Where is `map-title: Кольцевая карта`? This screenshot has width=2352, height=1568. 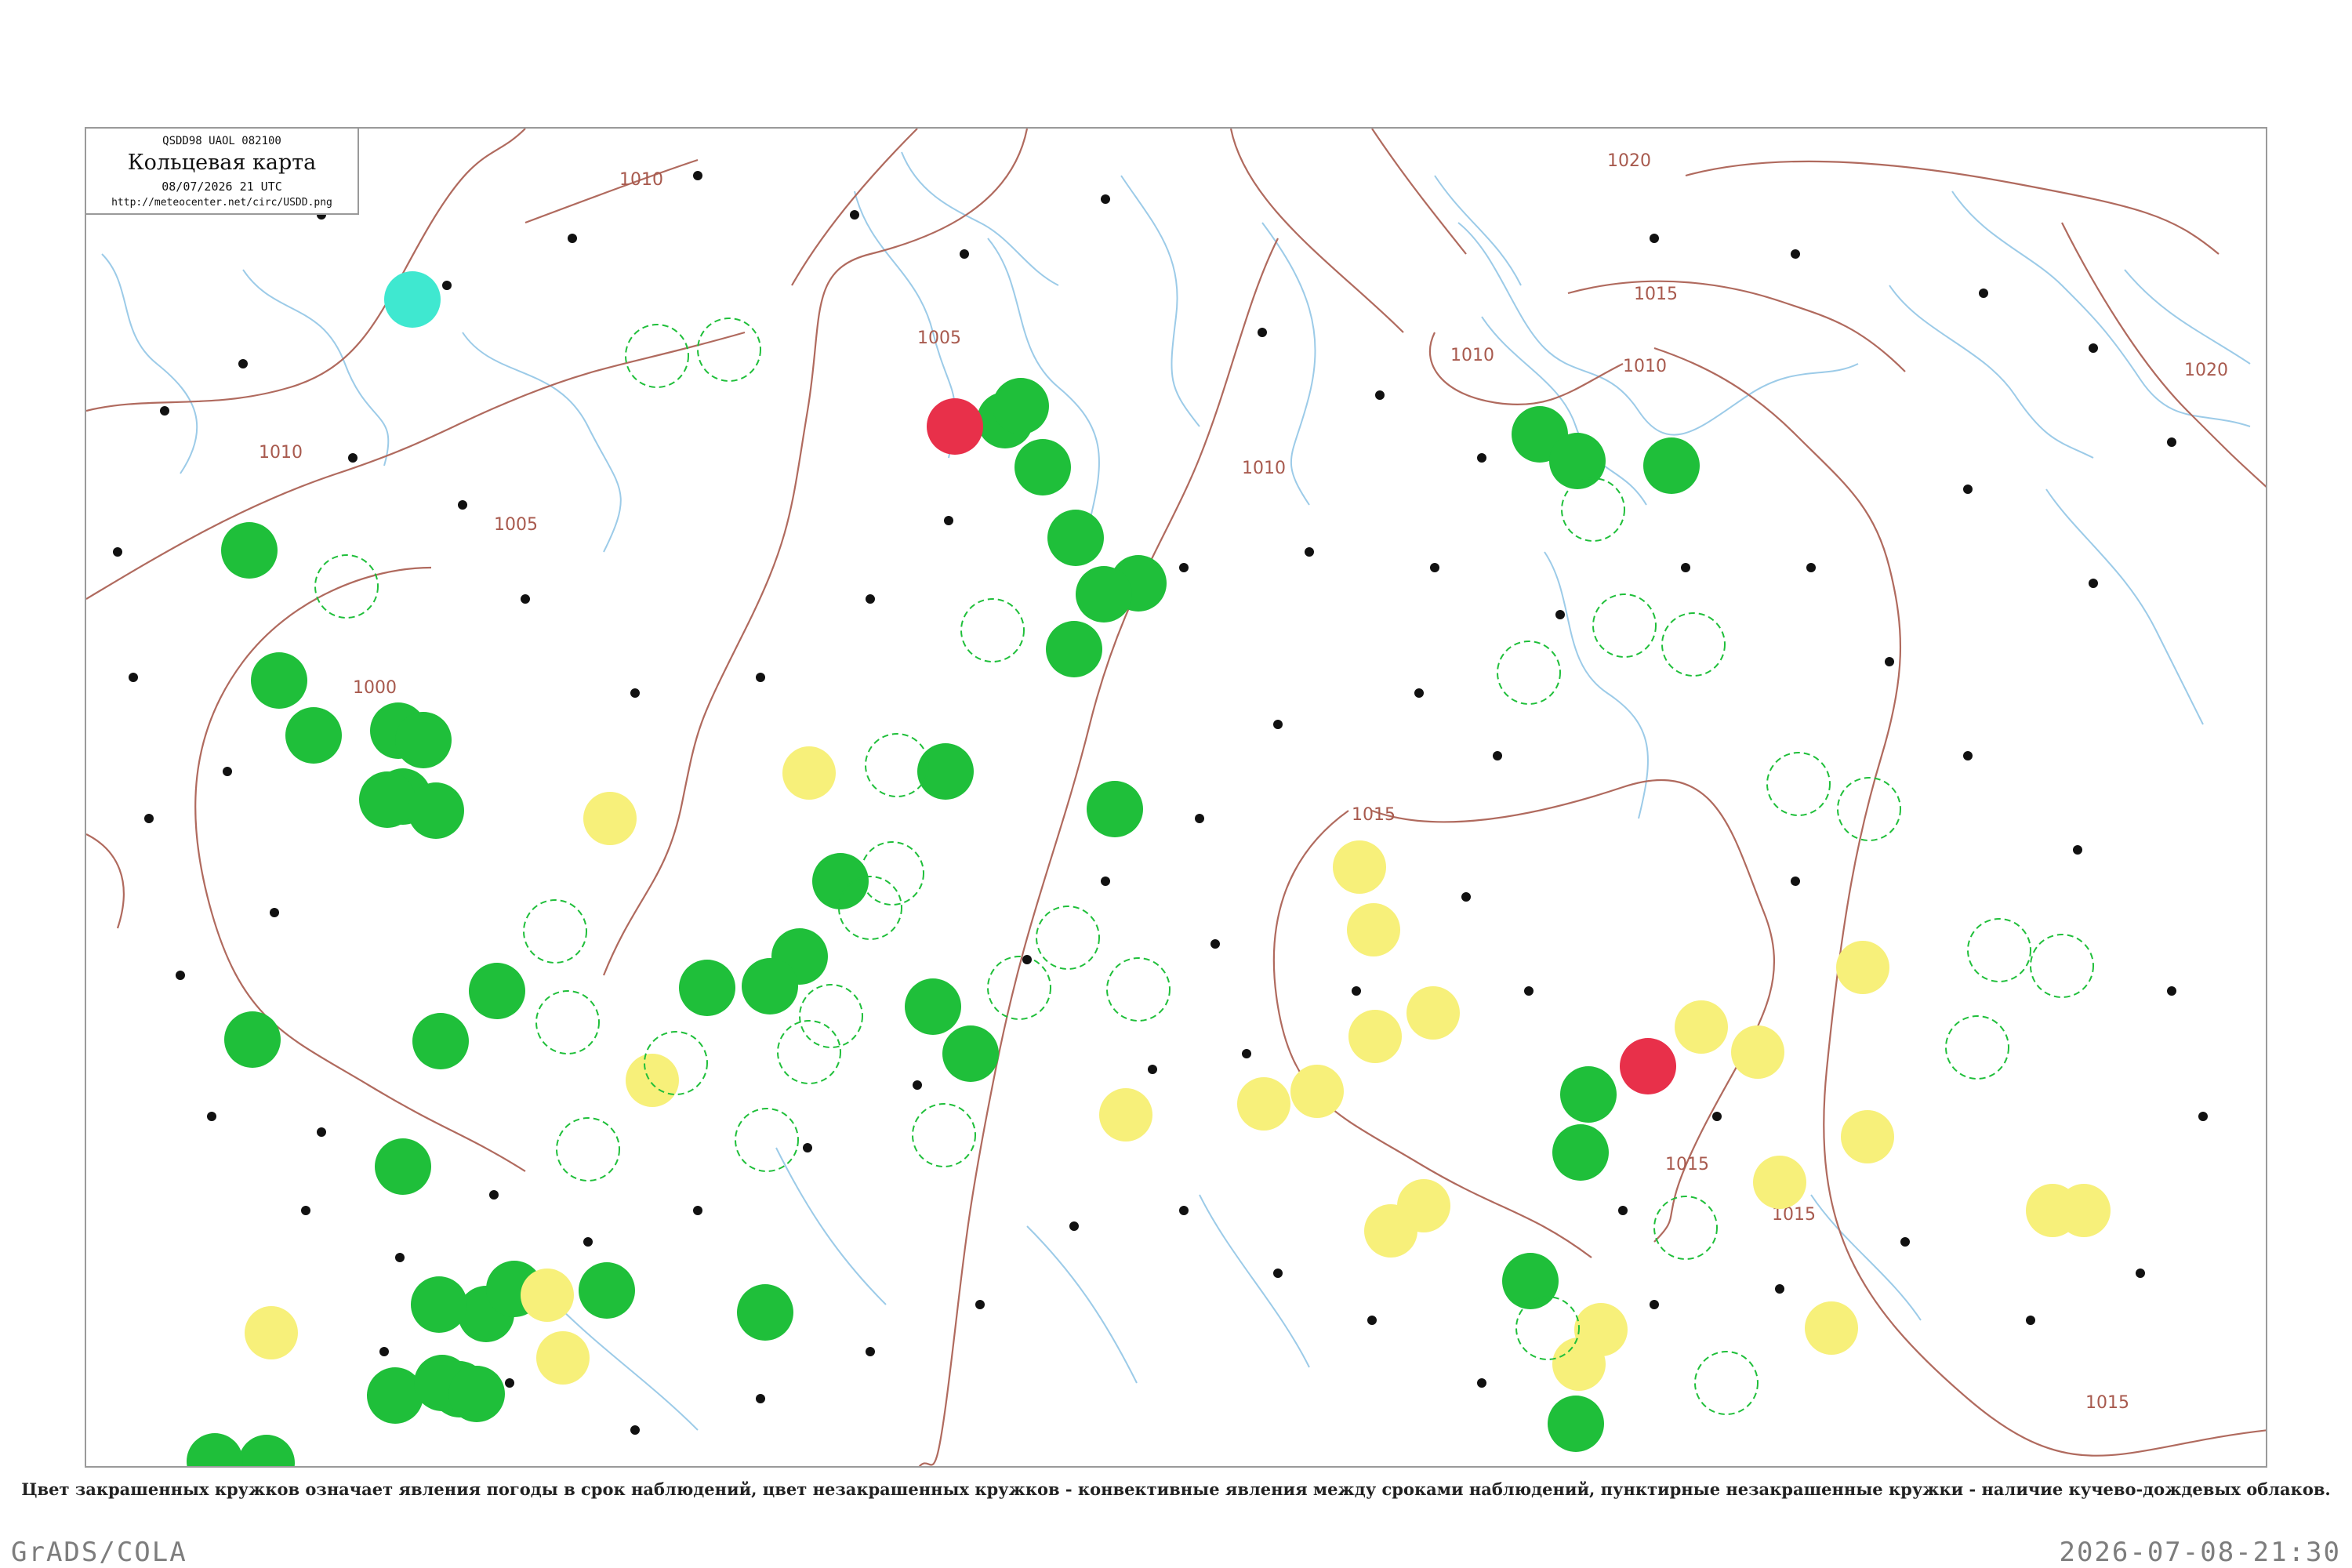
map-title: Кольцевая карта is located at coordinates (222, 163).